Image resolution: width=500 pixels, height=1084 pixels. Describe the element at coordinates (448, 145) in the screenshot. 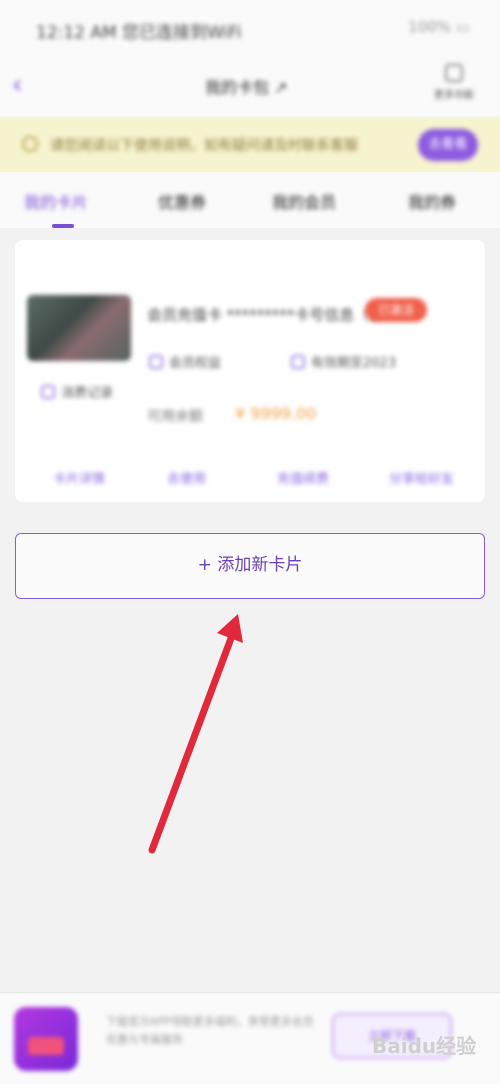

I see `notice-button: 去看看` at that location.